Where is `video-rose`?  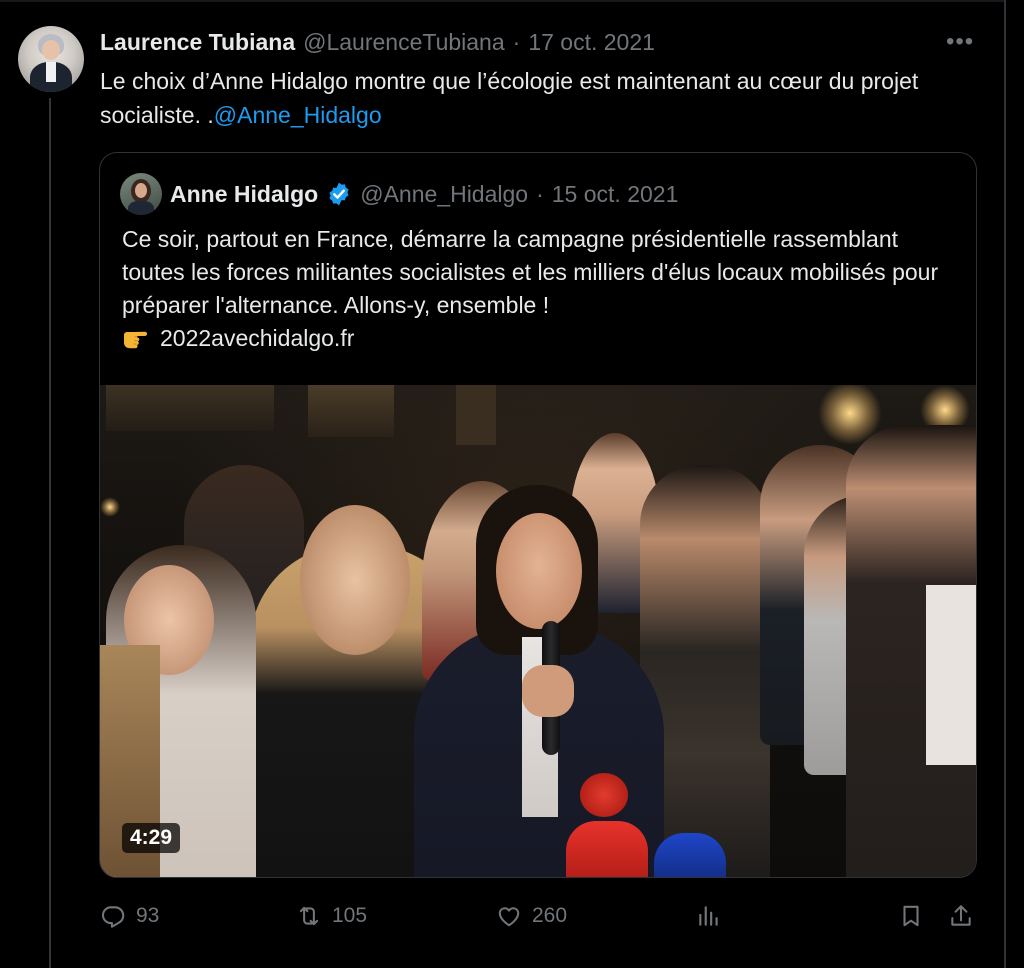
video-rose is located at coordinates (604, 795).